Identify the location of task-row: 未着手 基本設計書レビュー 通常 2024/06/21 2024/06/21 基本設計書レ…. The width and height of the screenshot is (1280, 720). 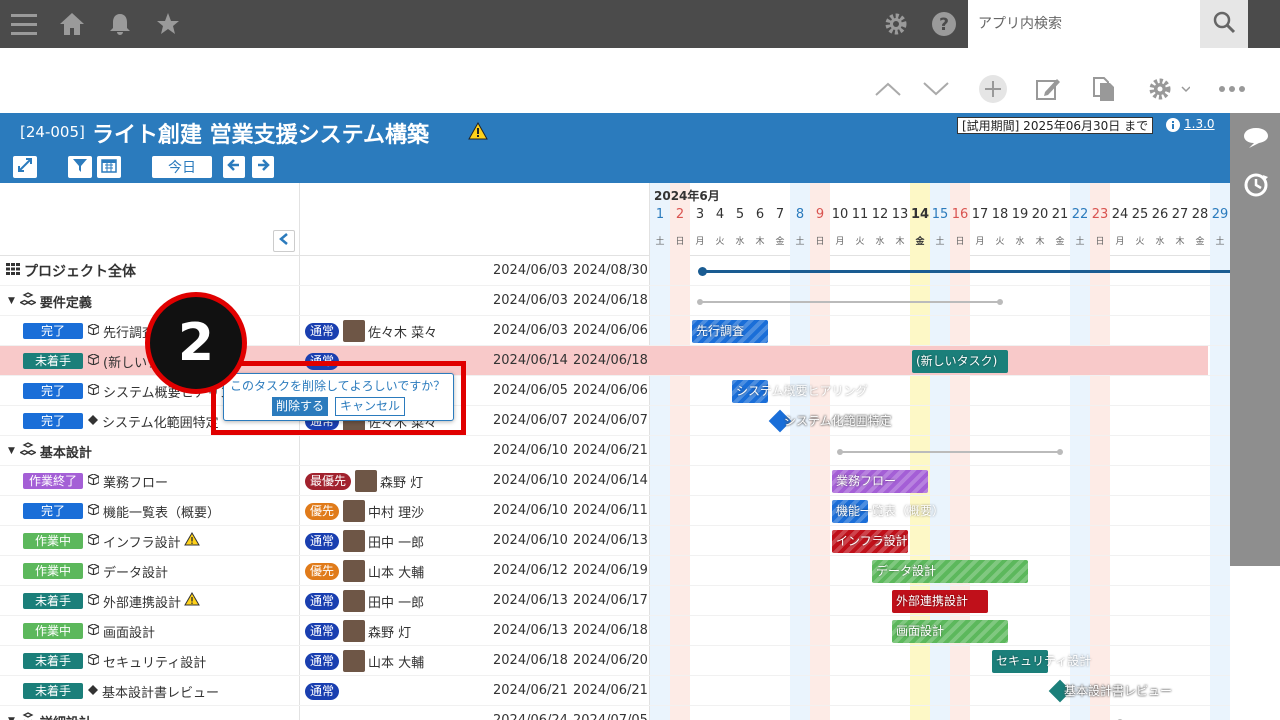
(615, 691).